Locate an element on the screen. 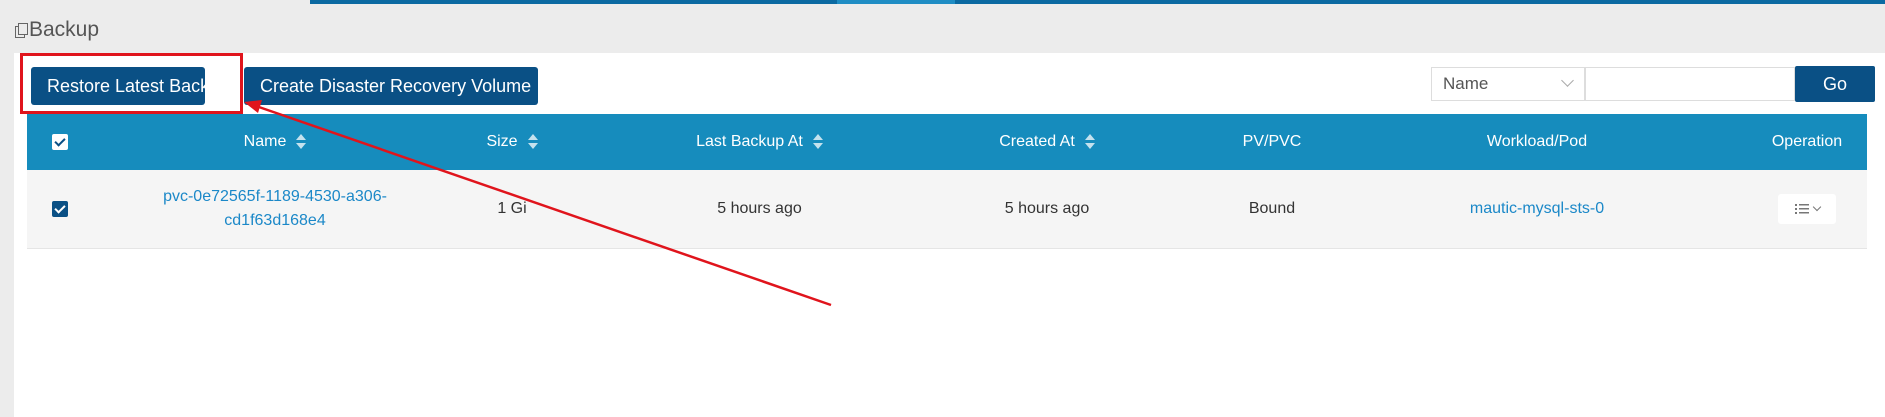 This screenshot has height=417, width=1885. annotation-arrow-line is located at coordinates (543, 205).